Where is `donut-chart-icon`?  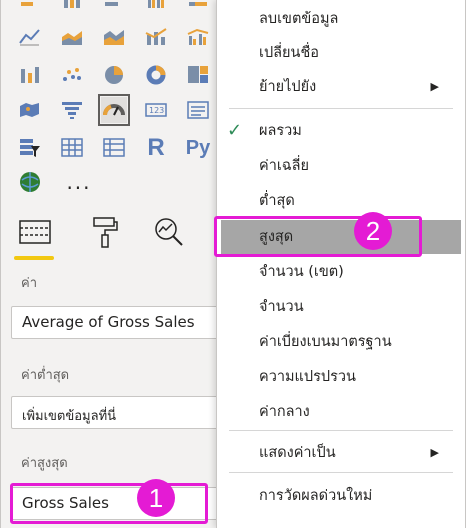
donut-chart-icon is located at coordinates (156, 75).